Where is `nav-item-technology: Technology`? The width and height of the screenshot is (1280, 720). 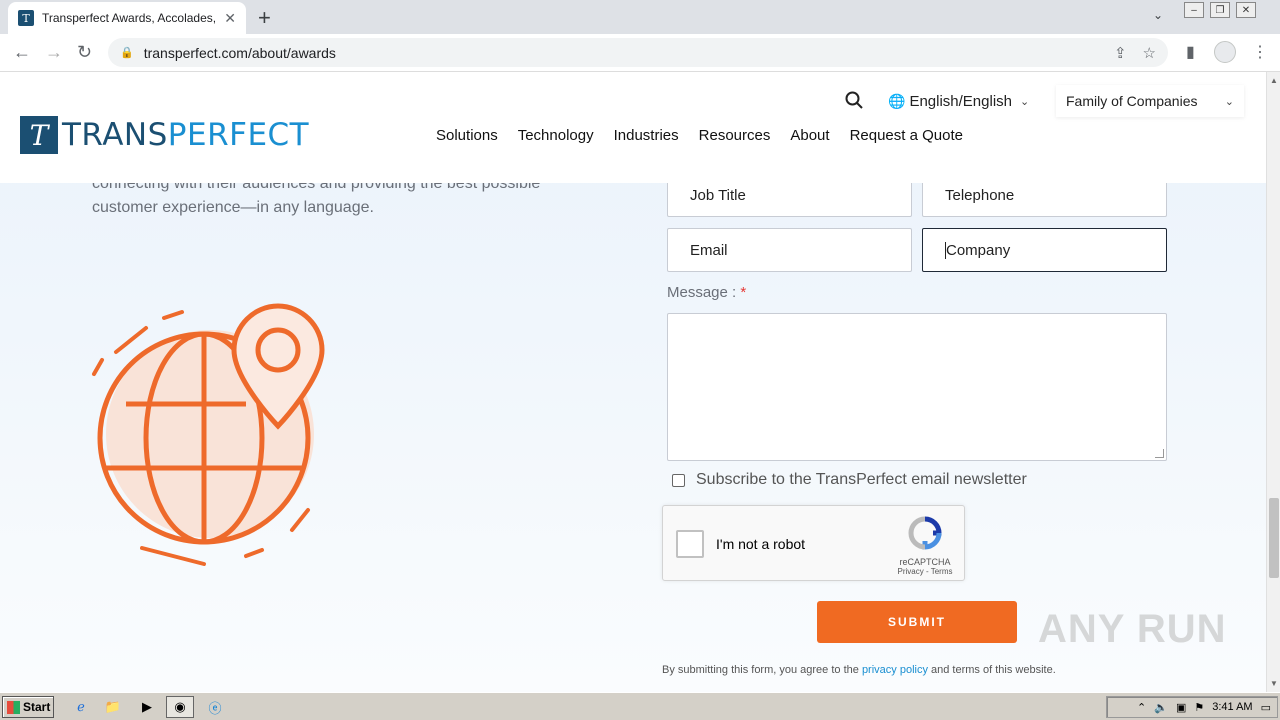
nav-item-technology: Technology is located at coordinates (556, 135).